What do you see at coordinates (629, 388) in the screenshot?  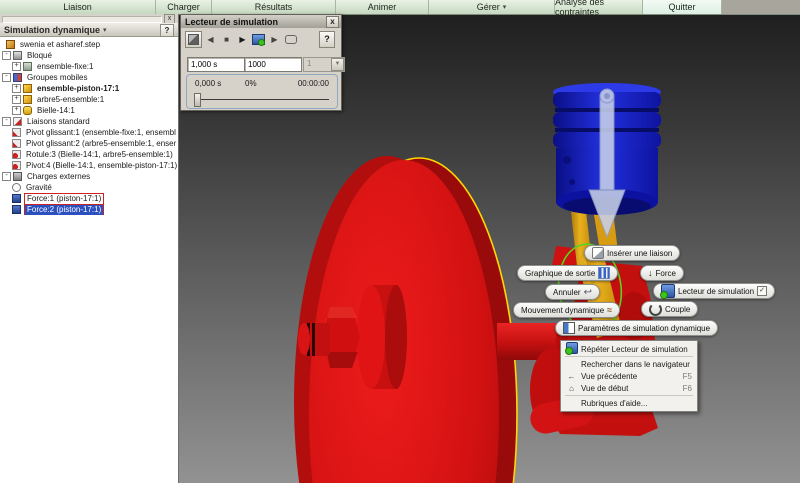 I see `context-item-vue-de-debut: ⌂ Vue de début F6` at bounding box center [629, 388].